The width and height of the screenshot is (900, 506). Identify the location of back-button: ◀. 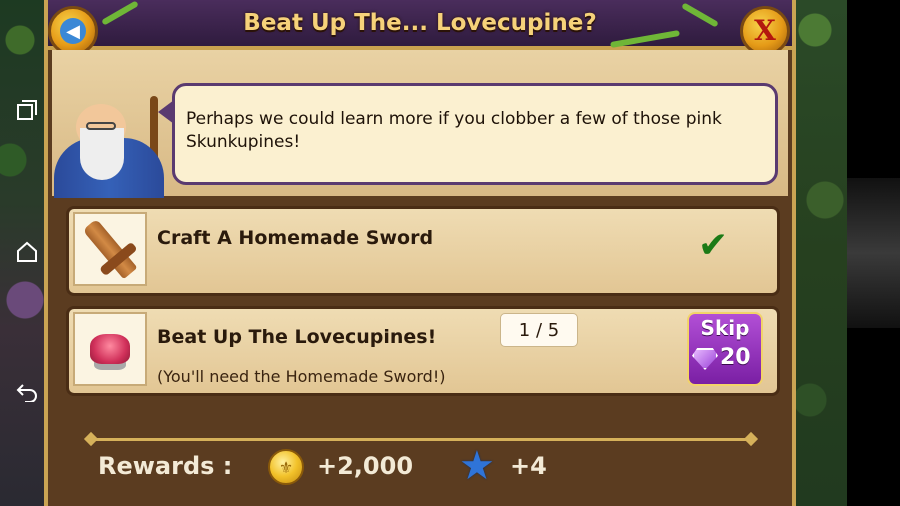
(73, 31).